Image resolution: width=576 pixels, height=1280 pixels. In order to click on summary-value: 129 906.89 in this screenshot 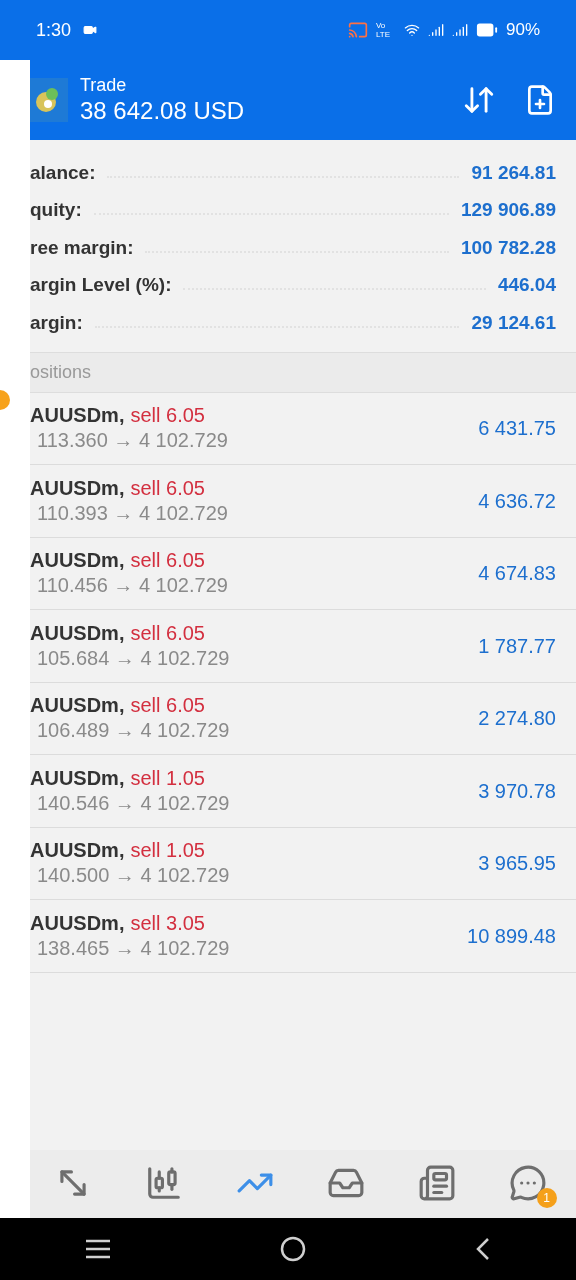, I will do `click(508, 210)`.